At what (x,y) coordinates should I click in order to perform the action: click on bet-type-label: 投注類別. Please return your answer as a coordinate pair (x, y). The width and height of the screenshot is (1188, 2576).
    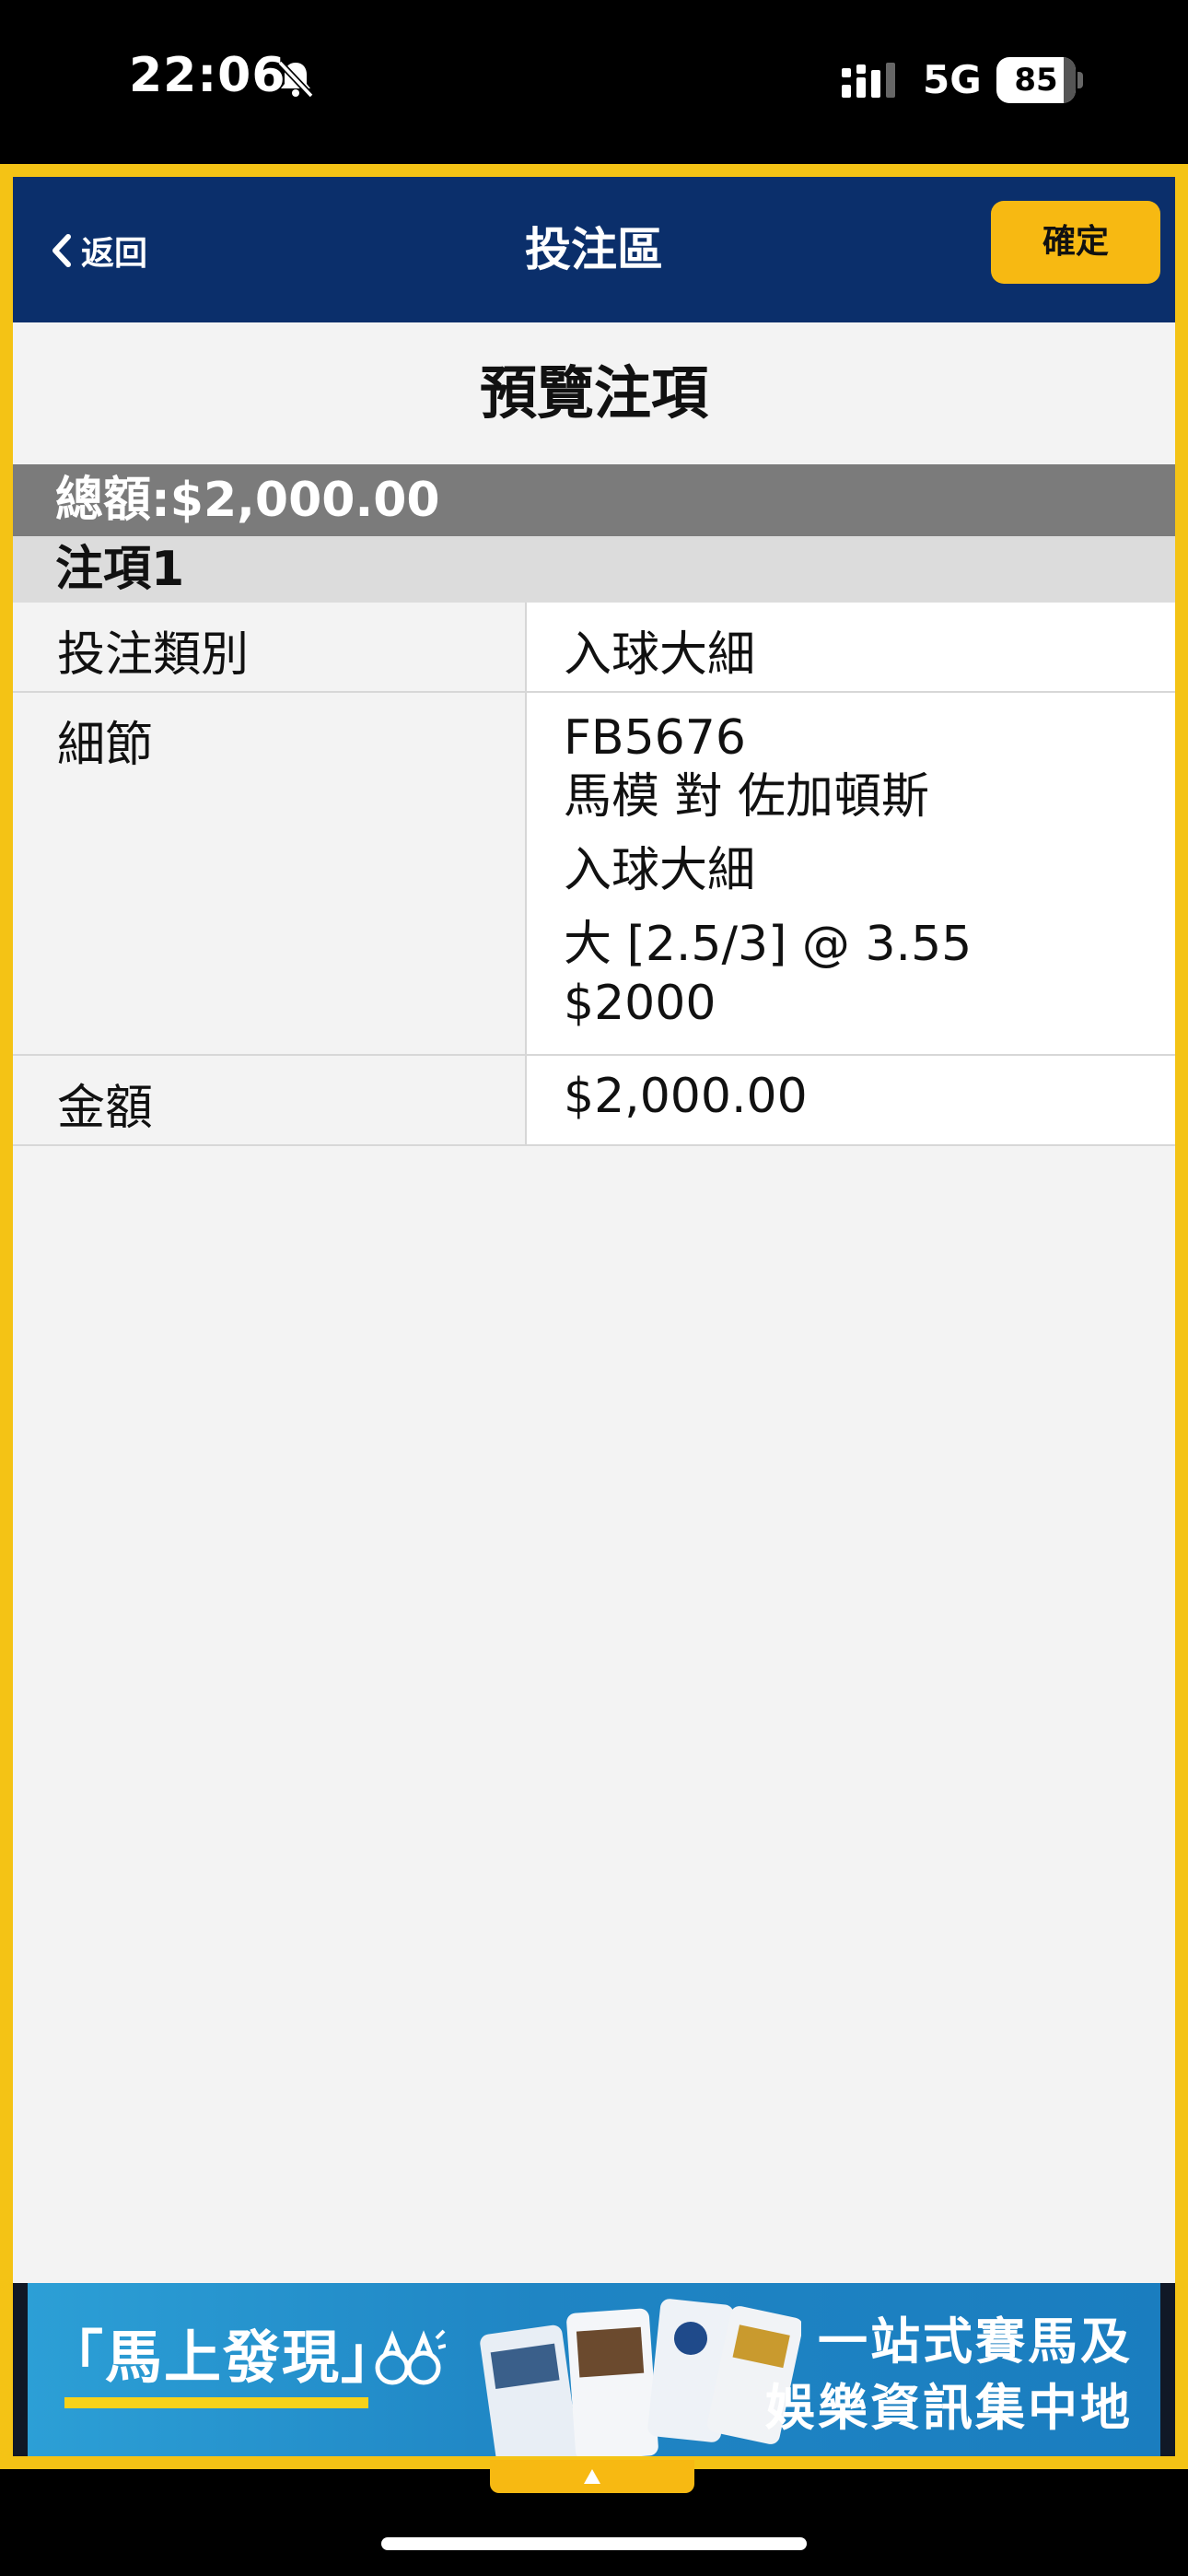
    Looking at the image, I should click on (270, 647).